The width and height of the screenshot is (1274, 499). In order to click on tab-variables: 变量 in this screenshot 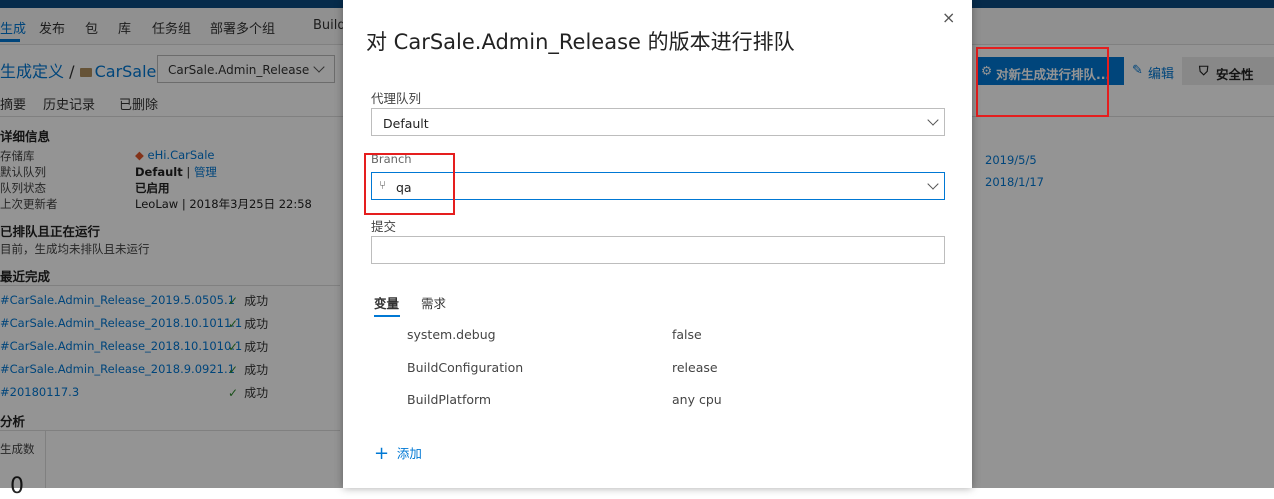, I will do `click(386, 302)`.